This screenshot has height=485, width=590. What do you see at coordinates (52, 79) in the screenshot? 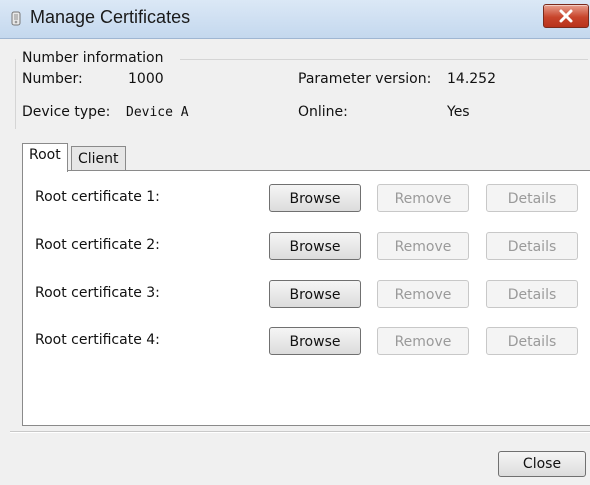
I see `number-label: Number:` at bounding box center [52, 79].